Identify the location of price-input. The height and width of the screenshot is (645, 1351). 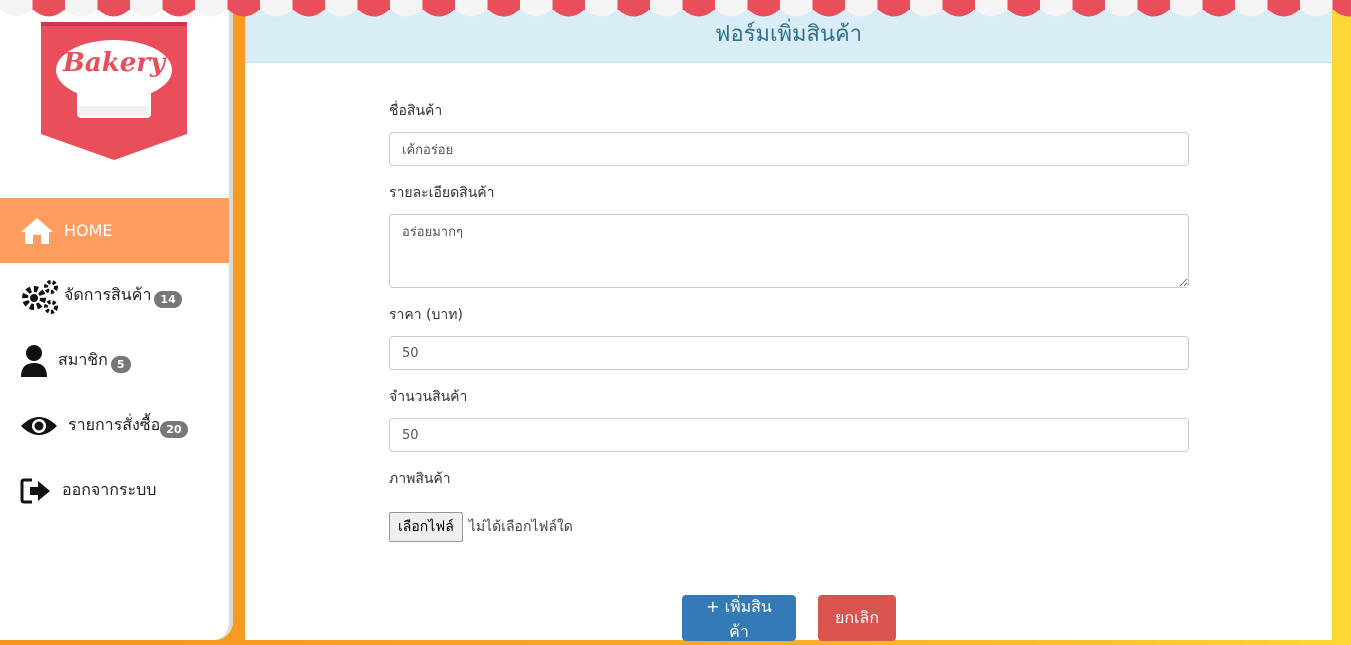
(789, 353).